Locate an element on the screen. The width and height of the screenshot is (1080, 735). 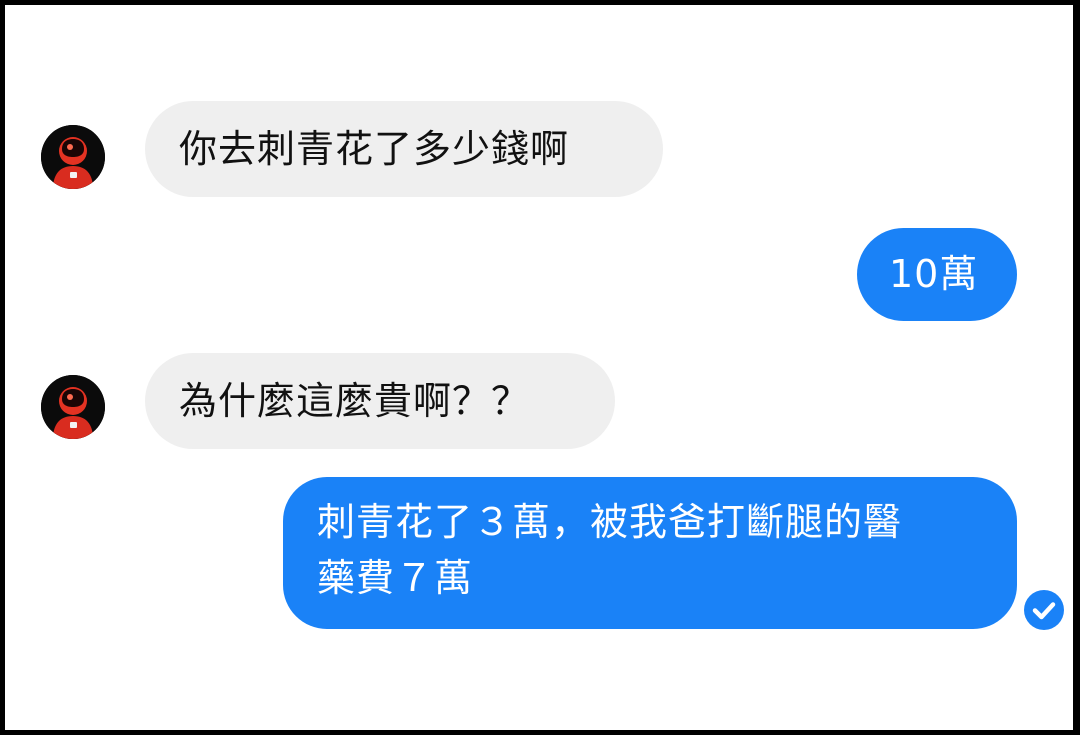
outgoing-message: 10萬 is located at coordinates (937, 274).